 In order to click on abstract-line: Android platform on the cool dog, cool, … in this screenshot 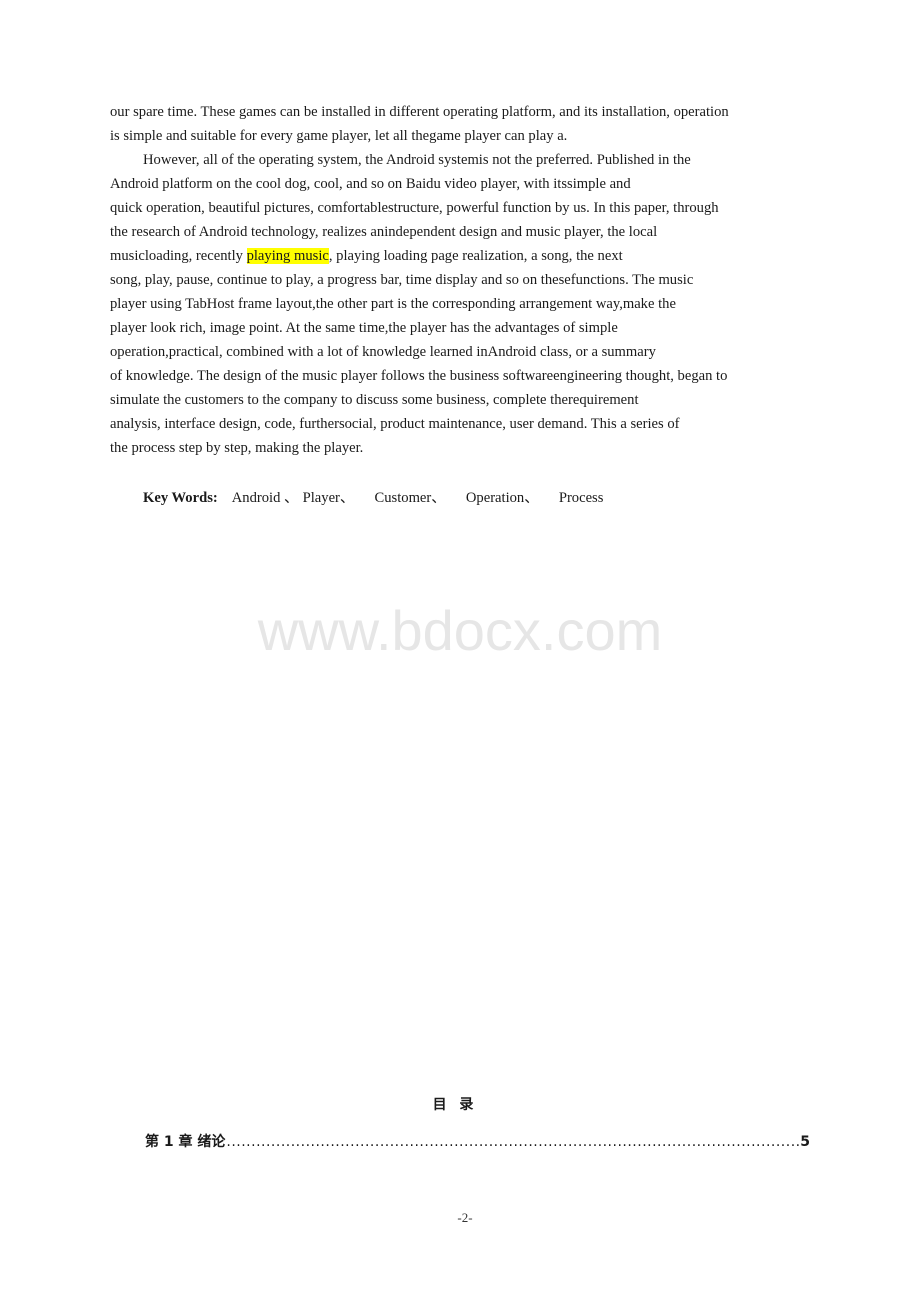, I will do `click(370, 184)`.